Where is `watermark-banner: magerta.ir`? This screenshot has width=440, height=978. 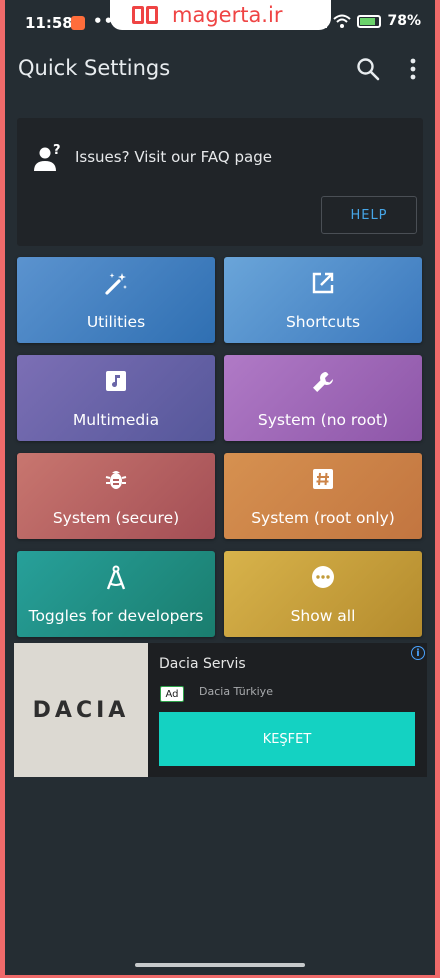
watermark-banner: magerta.ir is located at coordinates (220, 15).